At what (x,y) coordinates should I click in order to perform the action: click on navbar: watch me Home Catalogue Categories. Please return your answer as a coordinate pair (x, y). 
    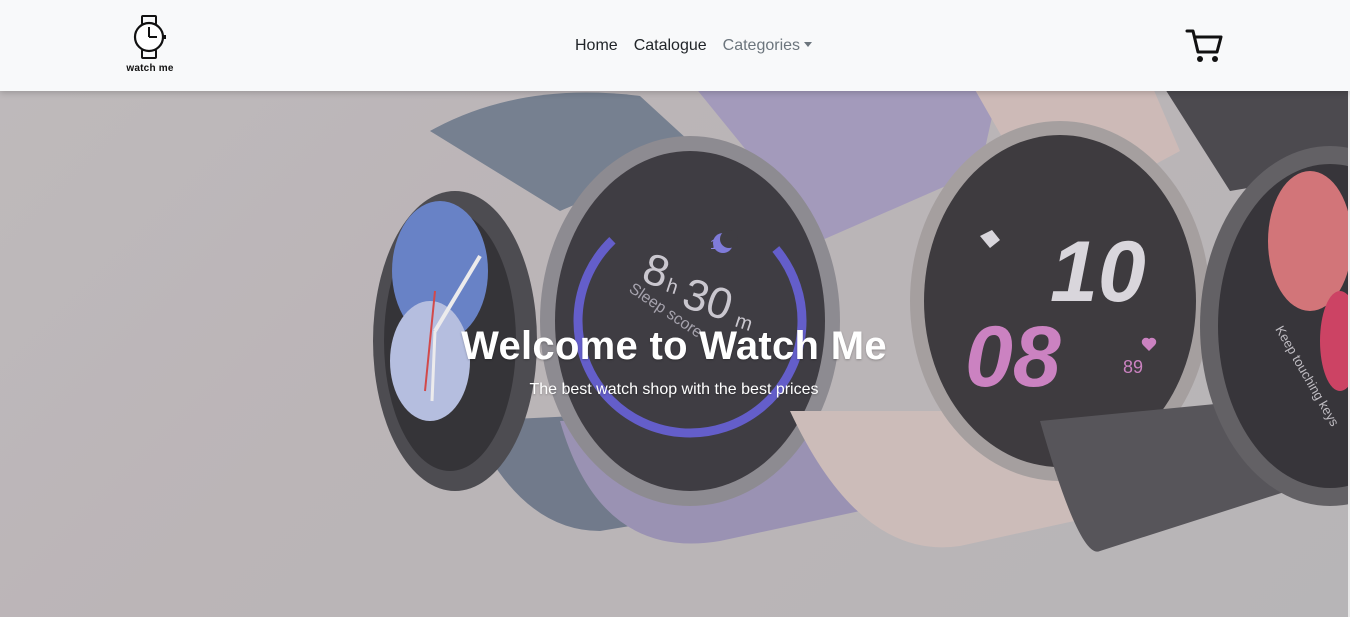
    Looking at the image, I should click on (675, 45).